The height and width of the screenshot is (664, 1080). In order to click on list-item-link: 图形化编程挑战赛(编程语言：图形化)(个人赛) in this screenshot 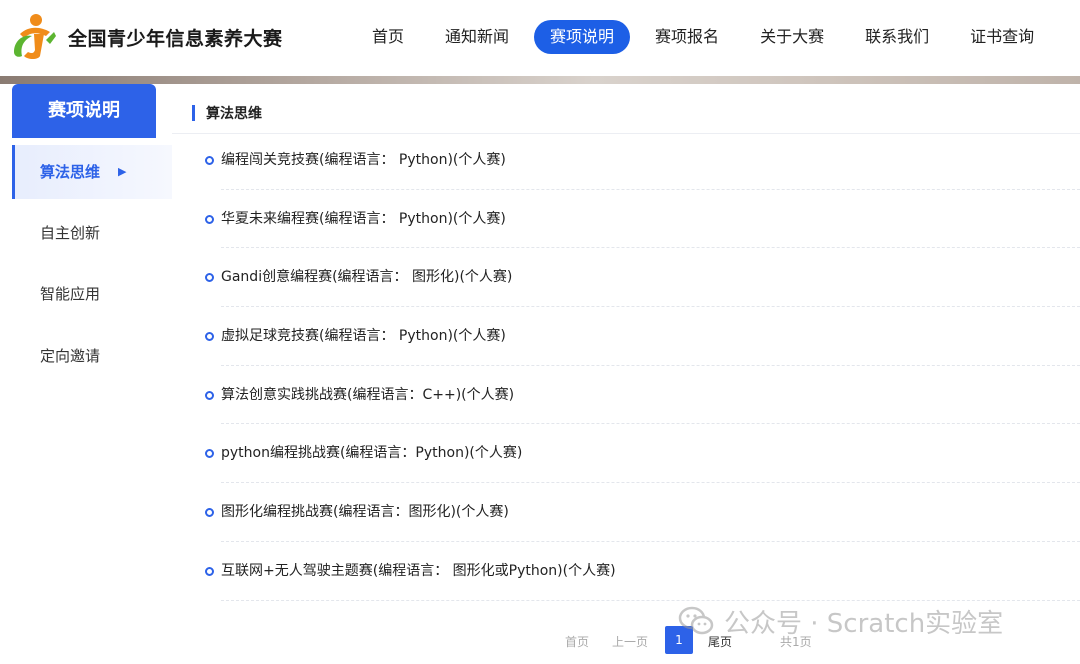, I will do `click(365, 511)`.